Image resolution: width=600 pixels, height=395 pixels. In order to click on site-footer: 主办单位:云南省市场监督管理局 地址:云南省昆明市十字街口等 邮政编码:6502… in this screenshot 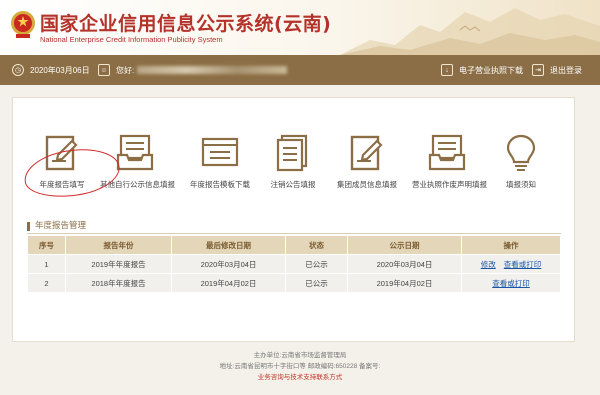, I will do `click(300, 366)`.